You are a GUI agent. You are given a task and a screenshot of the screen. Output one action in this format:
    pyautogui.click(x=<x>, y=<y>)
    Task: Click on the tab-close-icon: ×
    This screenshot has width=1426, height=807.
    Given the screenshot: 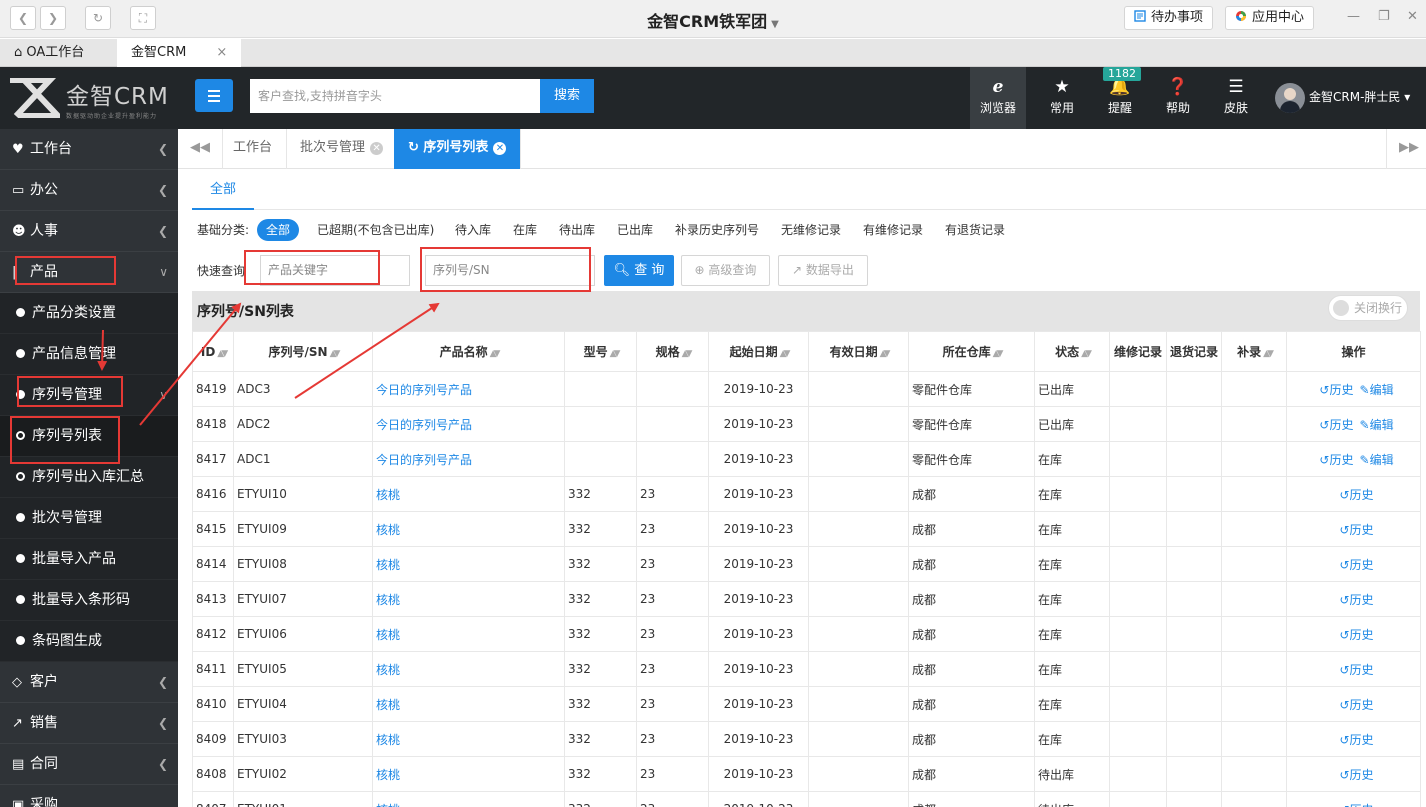 What is the action you would take?
    pyautogui.click(x=221, y=52)
    